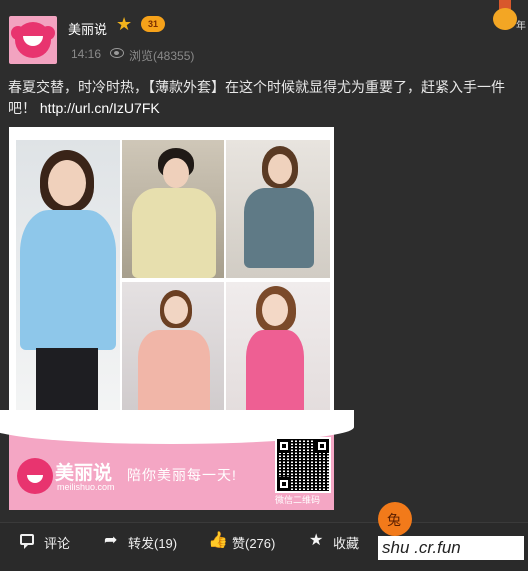  I want to click on photo-beige-jacket, so click(173, 209).